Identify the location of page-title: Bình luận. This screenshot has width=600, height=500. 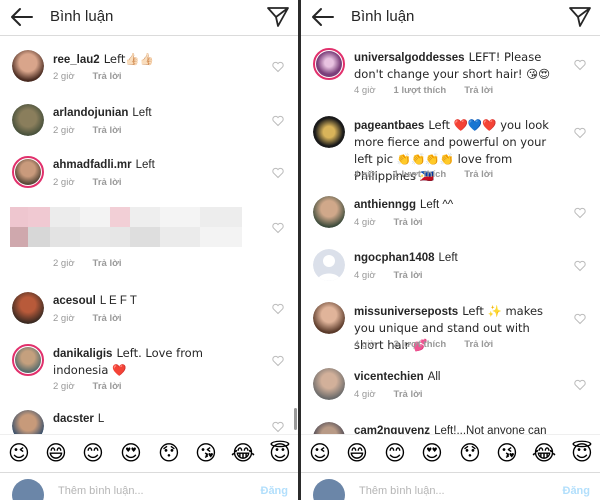
(82, 16).